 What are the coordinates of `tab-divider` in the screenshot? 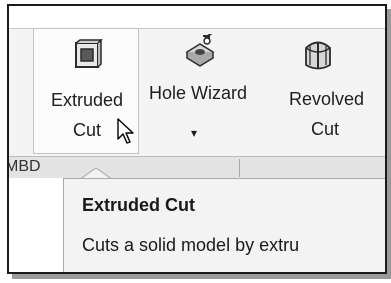 It's located at (239, 168).